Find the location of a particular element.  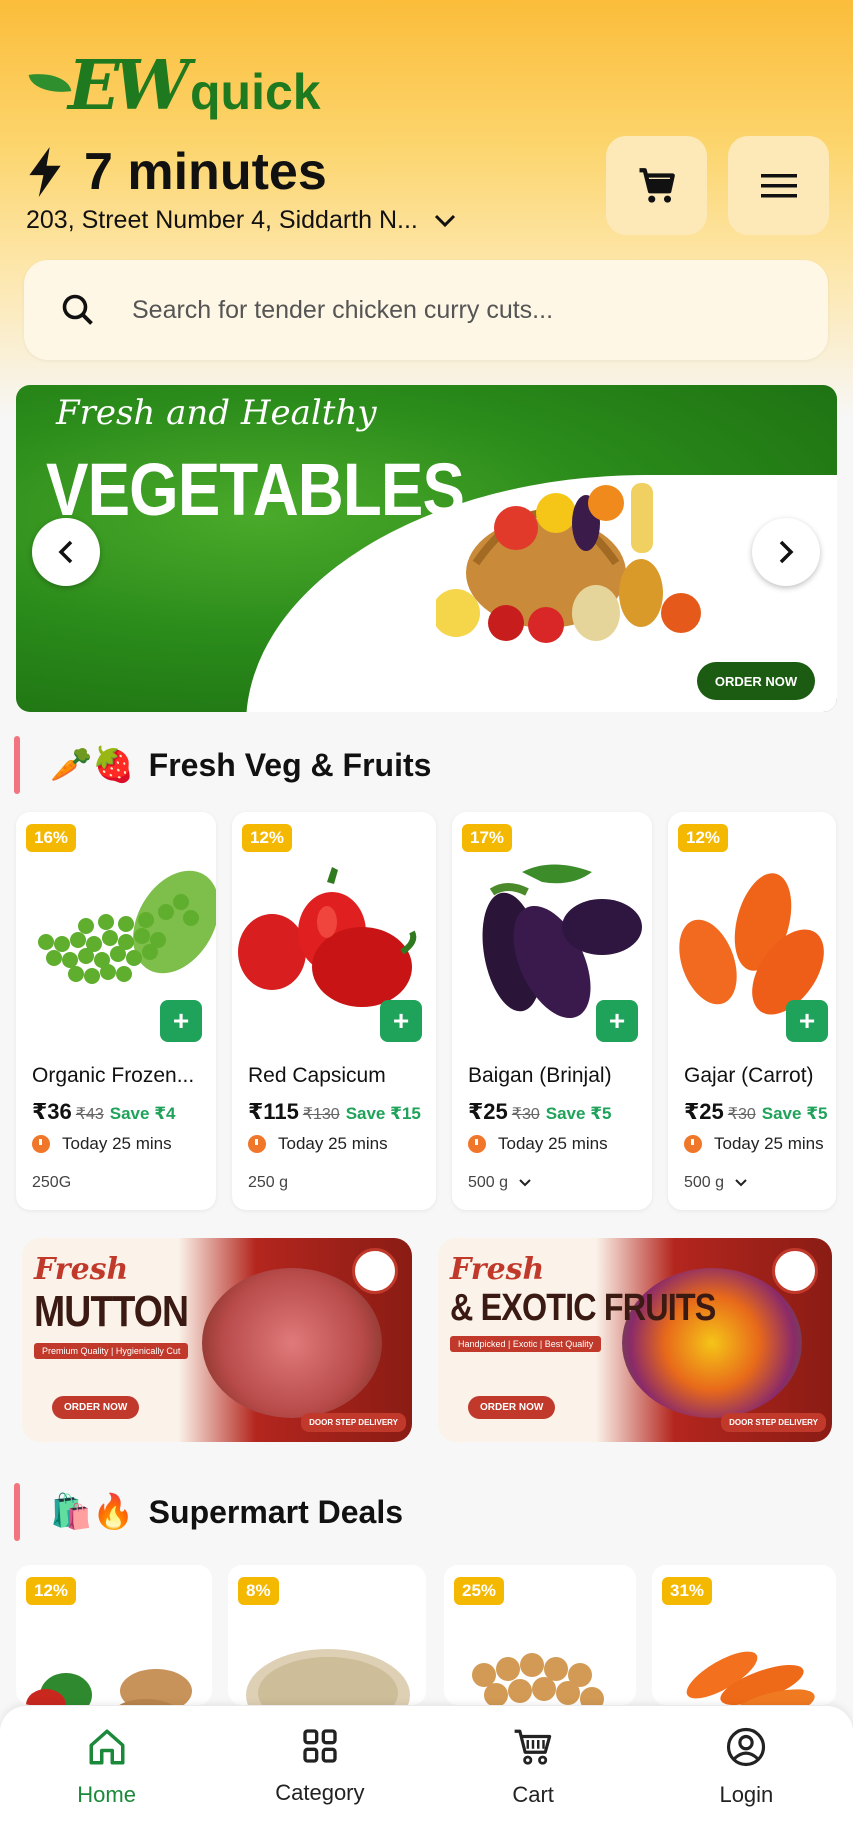

tab-category: Category is located at coordinates (319, 1774).